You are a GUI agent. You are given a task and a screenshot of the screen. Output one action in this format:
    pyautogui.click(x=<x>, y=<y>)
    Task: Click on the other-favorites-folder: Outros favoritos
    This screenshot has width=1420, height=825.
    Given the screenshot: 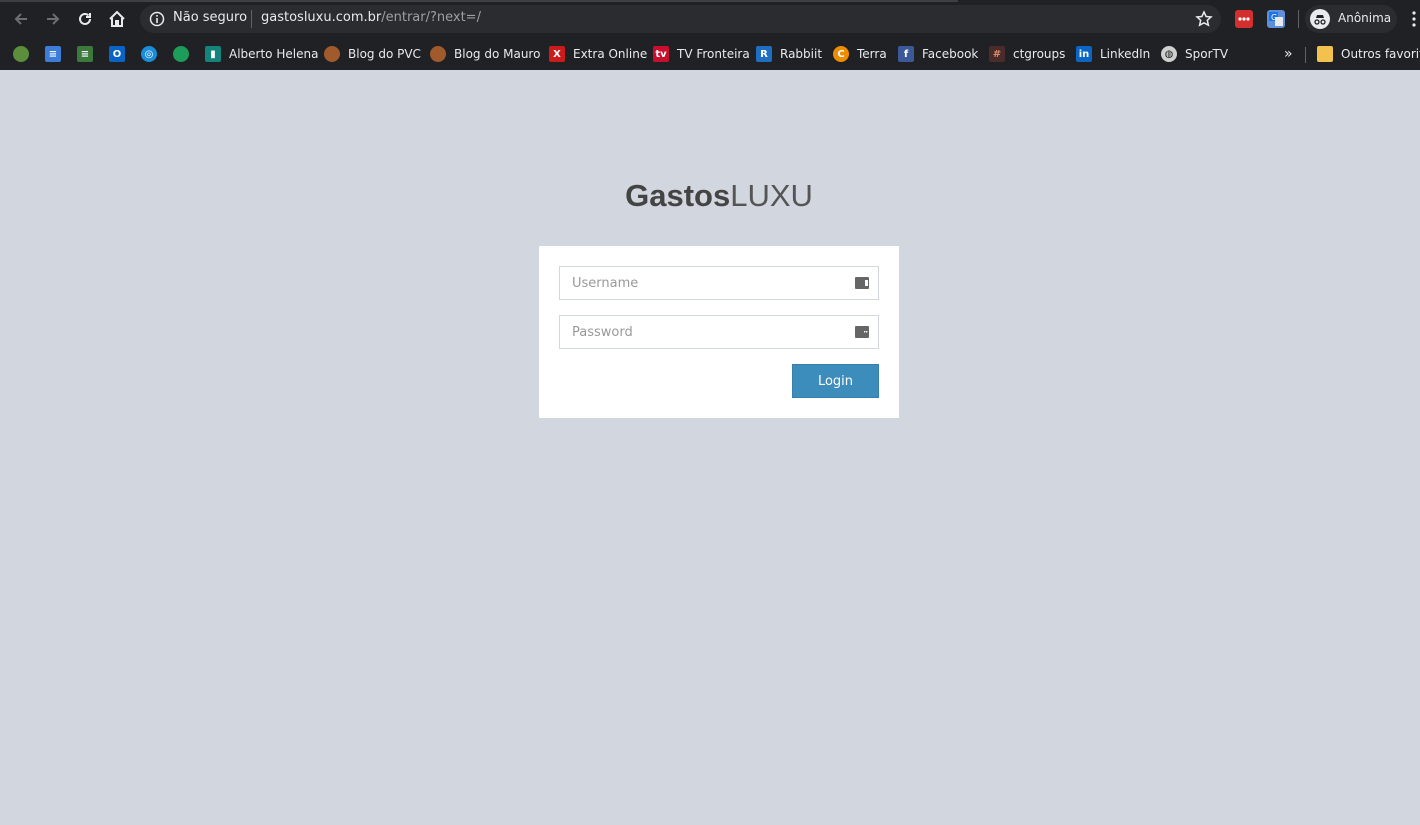 What is the action you would take?
    pyautogui.click(x=1368, y=54)
    